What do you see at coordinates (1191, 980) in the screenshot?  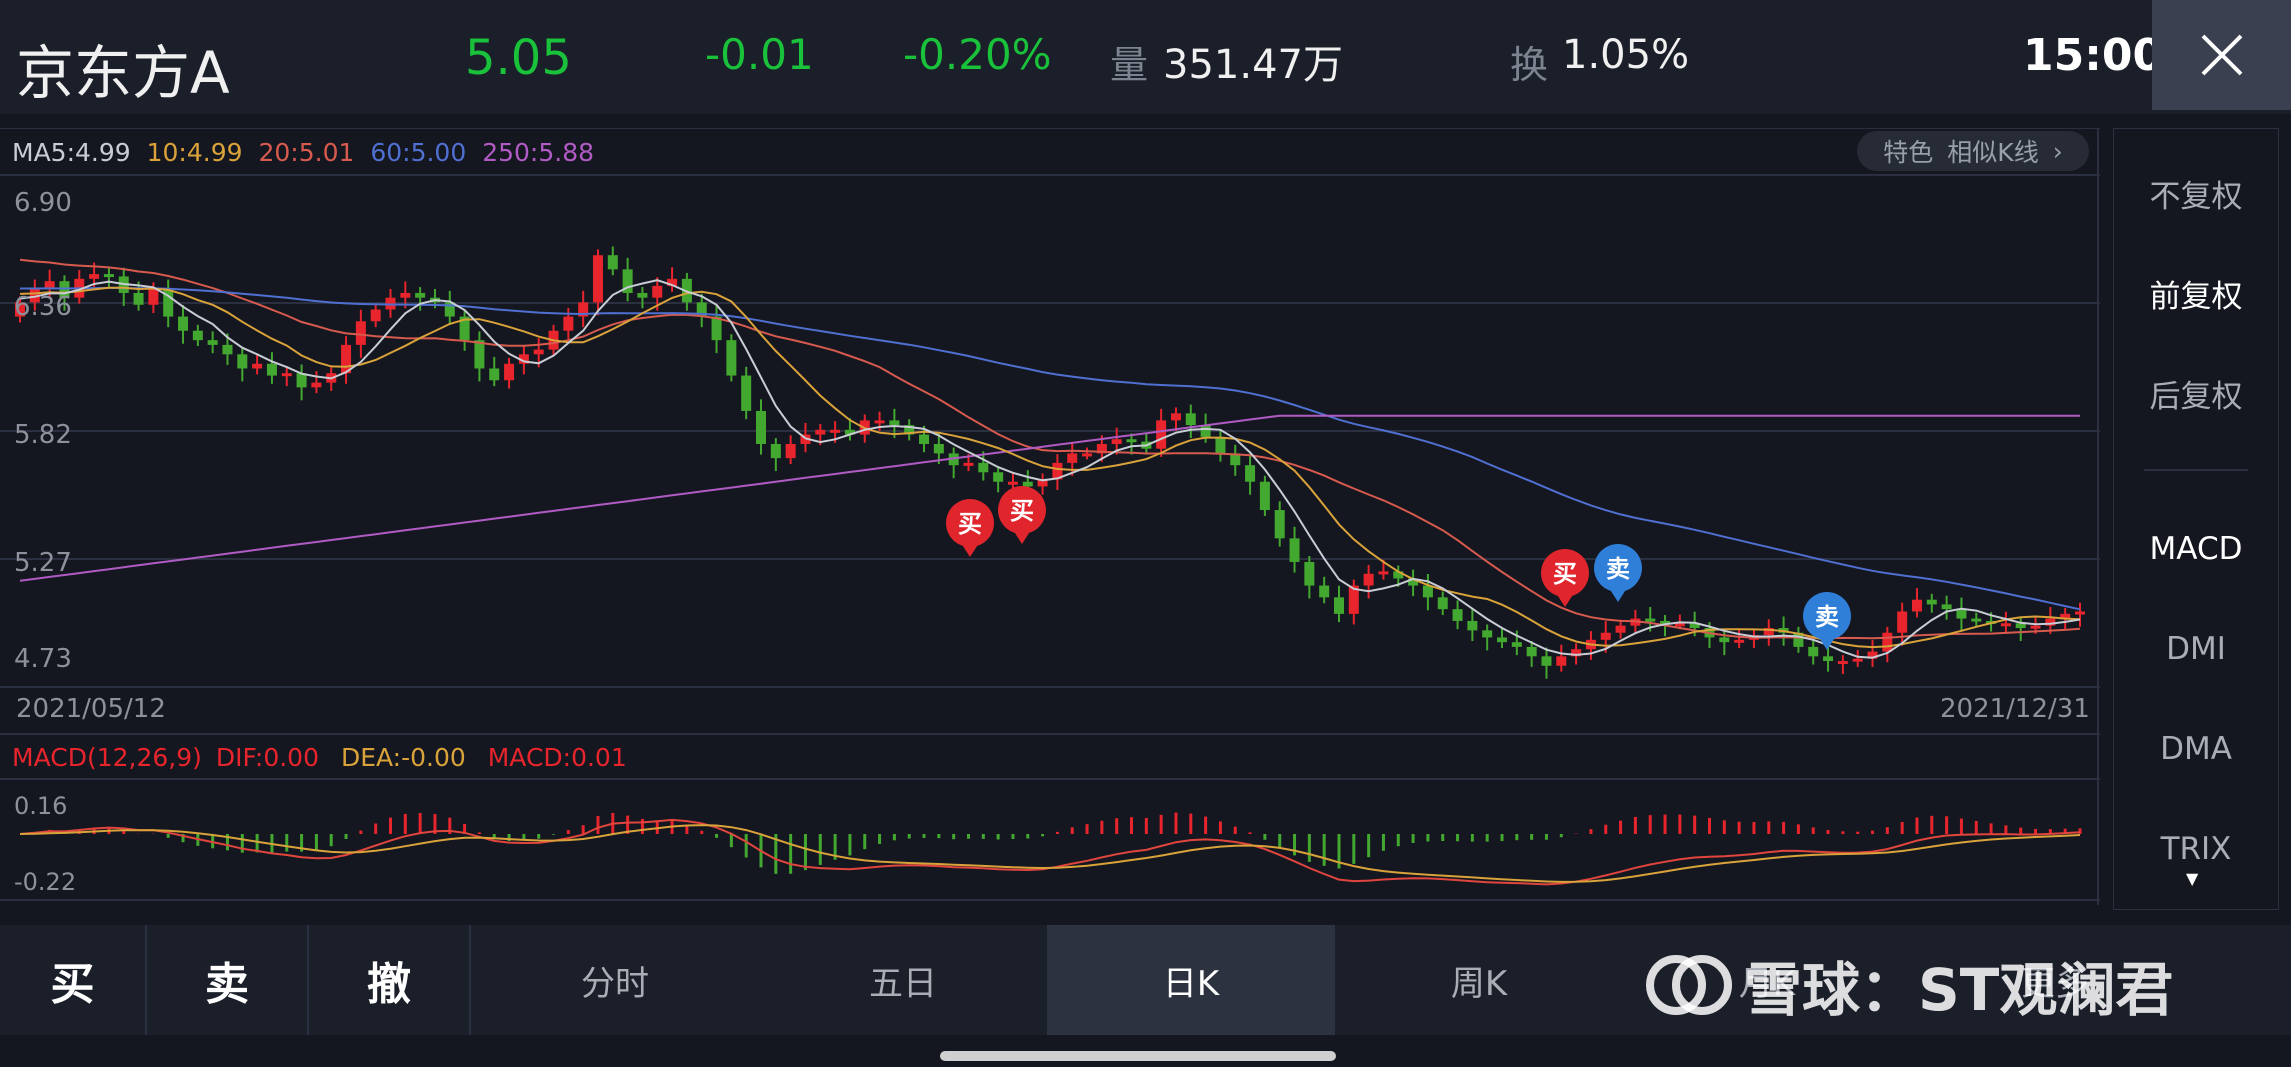 I see `tab-daily-k: 日K` at bounding box center [1191, 980].